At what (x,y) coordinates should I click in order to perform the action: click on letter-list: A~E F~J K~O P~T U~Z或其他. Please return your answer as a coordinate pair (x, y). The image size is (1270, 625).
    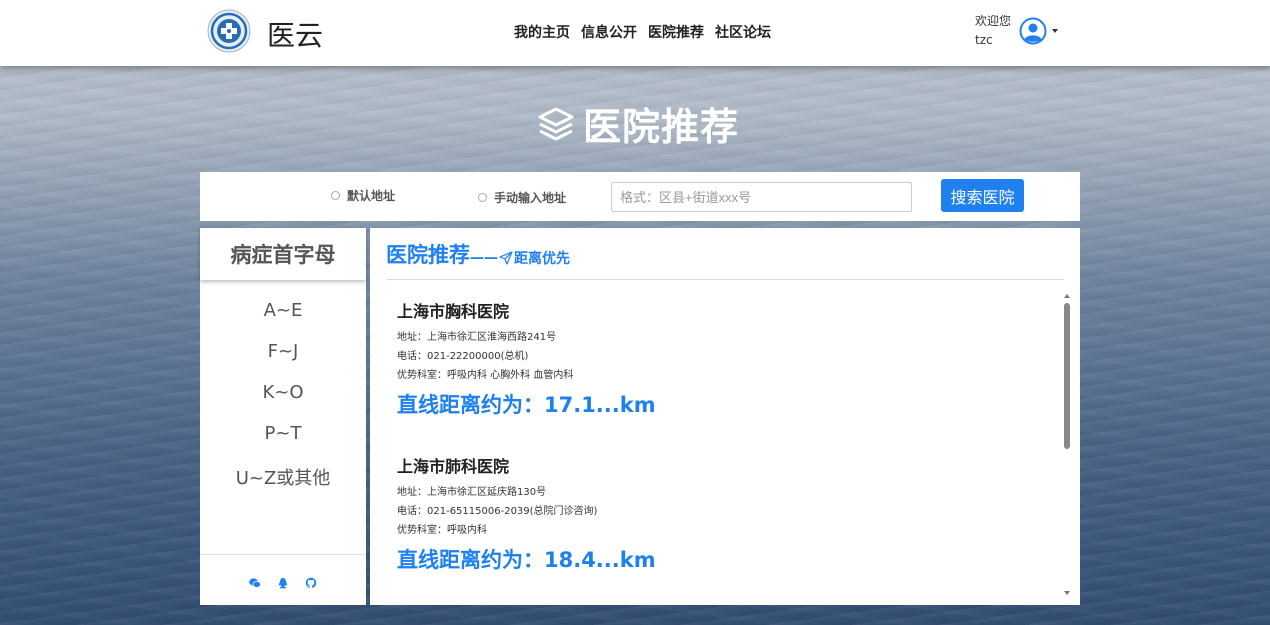
    Looking at the image, I should click on (283, 402).